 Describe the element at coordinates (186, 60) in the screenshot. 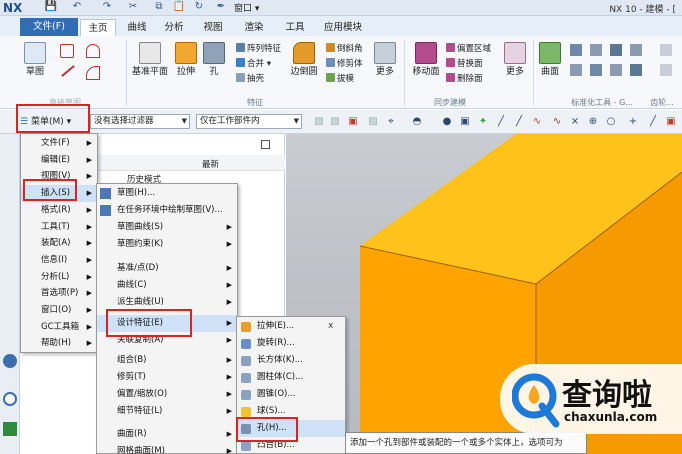

I see `extrude-button: 拉伸` at that location.